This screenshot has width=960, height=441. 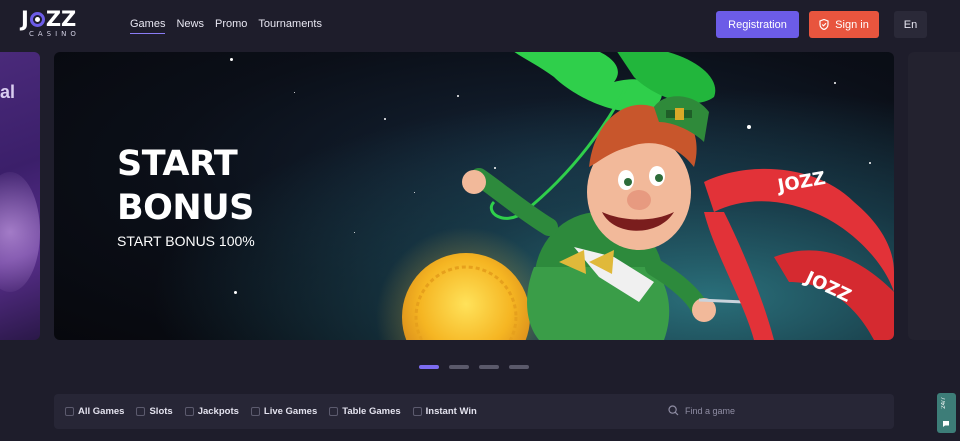 What do you see at coordinates (451, 411) in the screenshot?
I see `category-label: Instant Win` at bounding box center [451, 411].